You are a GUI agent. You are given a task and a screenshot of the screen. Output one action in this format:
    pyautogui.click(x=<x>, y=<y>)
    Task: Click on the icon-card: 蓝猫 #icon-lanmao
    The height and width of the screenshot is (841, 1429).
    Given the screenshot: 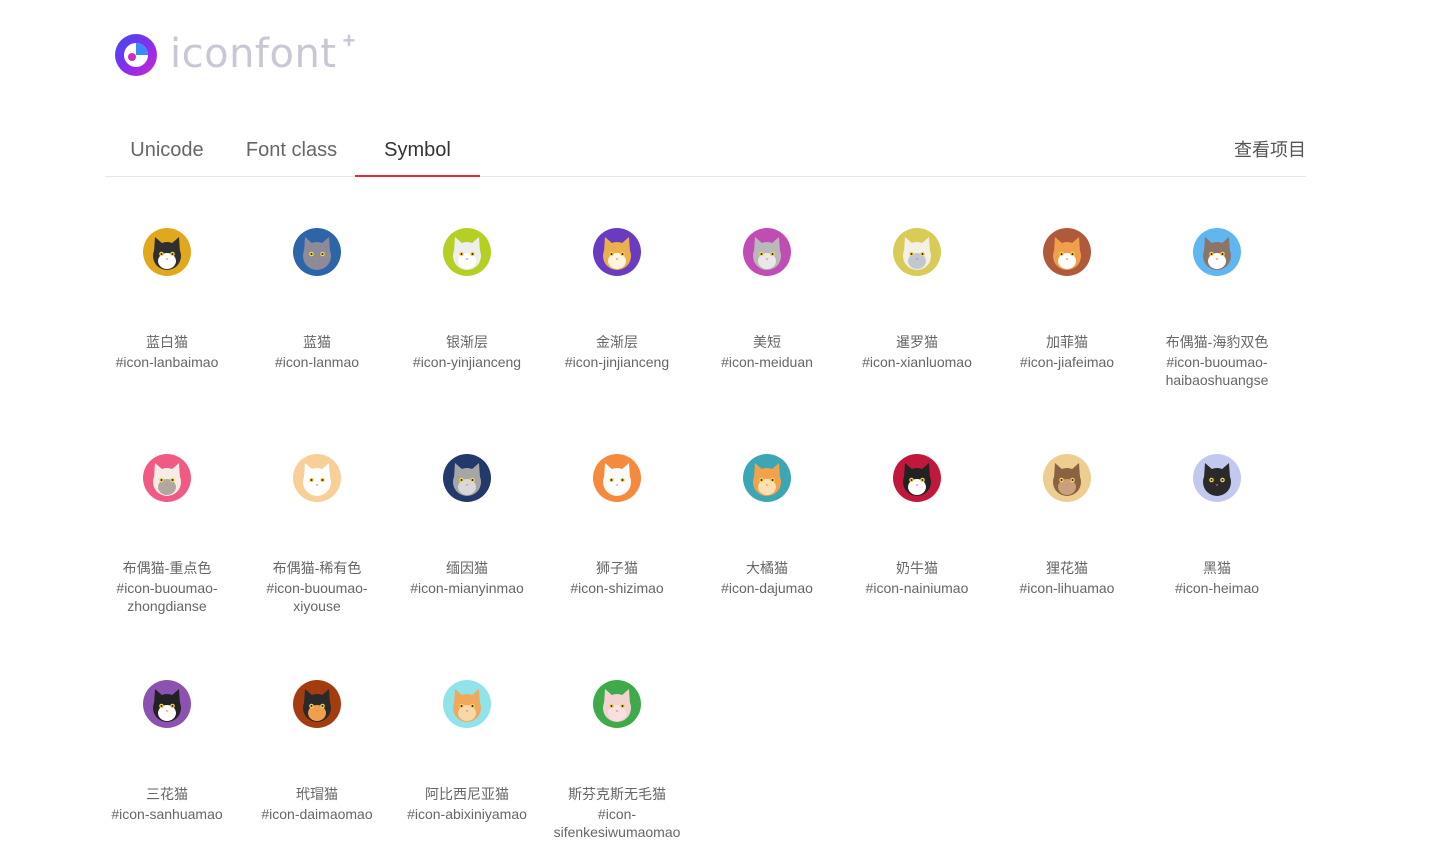 What is the action you would take?
    pyautogui.click(x=317, y=285)
    